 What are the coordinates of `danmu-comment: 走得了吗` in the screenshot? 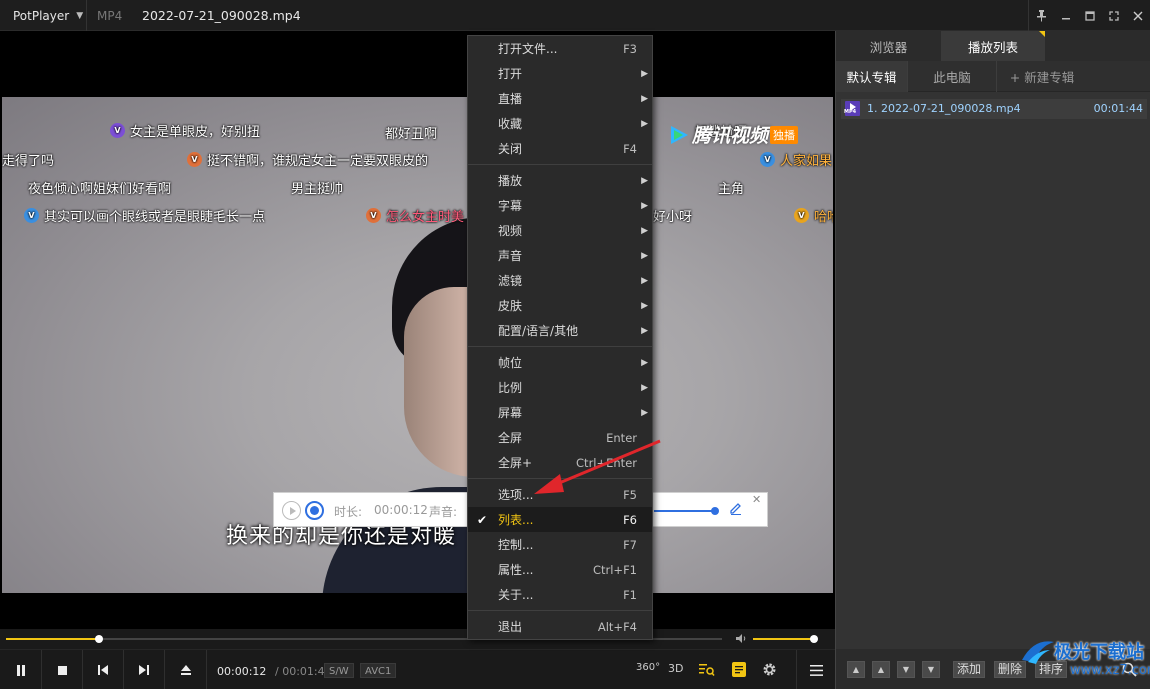 It's located at (28, 161).